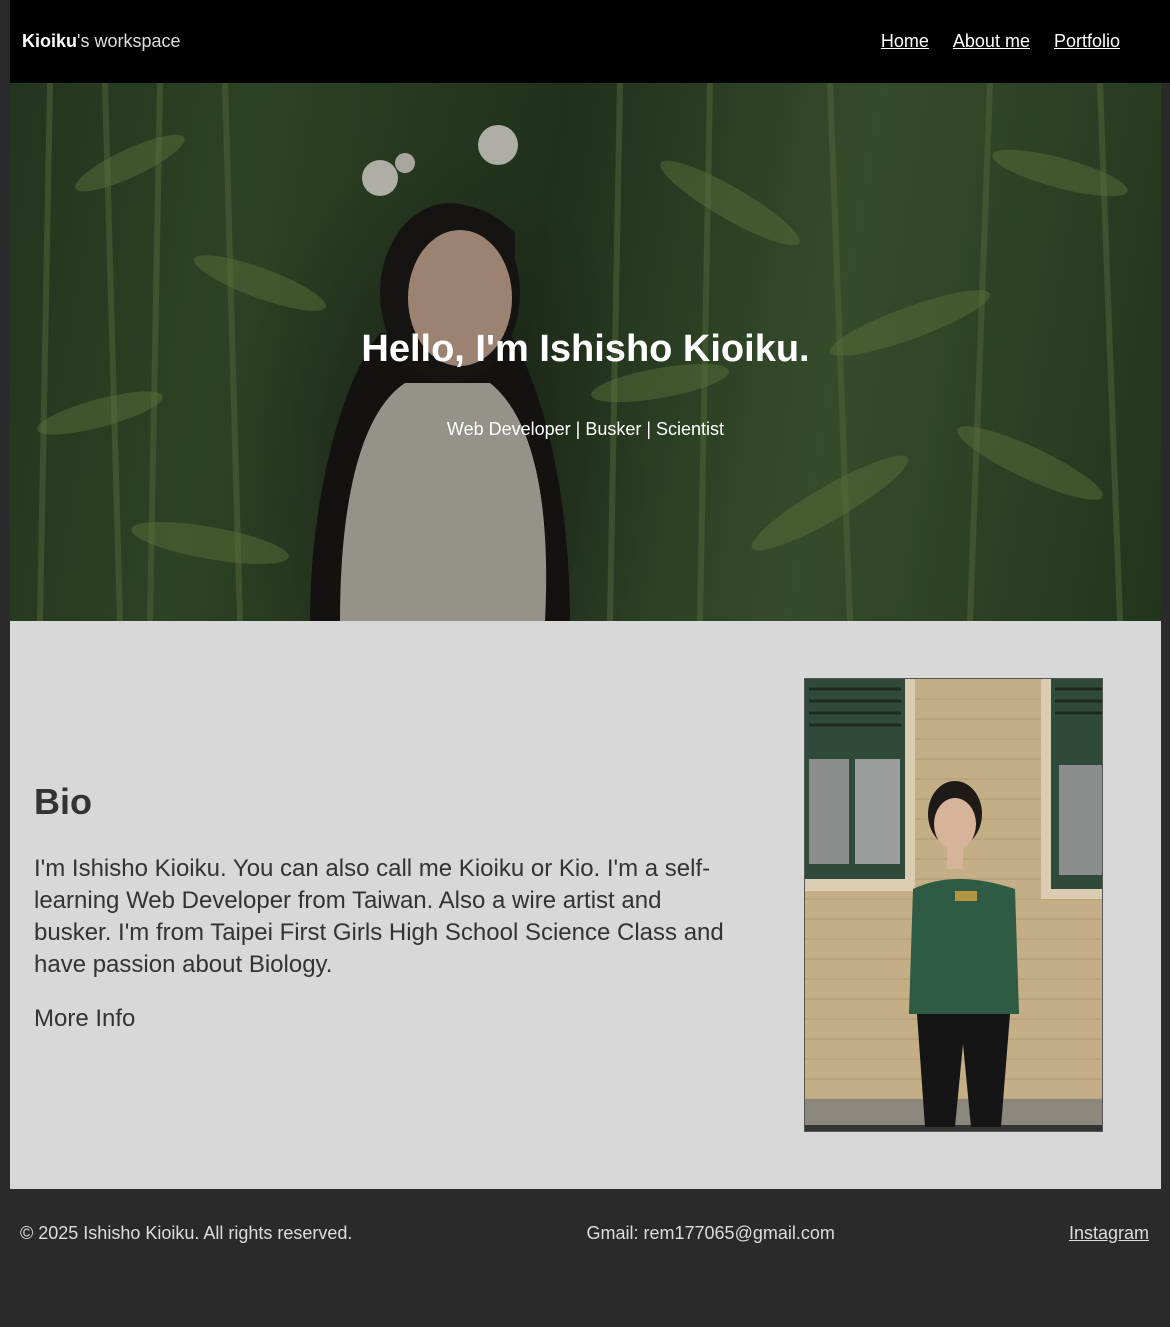 This screenshot has width=1170, height=1327. Describe the element at coordinates (905, 41) in the screenshot. I see `nav-link-home: Home` at that location.